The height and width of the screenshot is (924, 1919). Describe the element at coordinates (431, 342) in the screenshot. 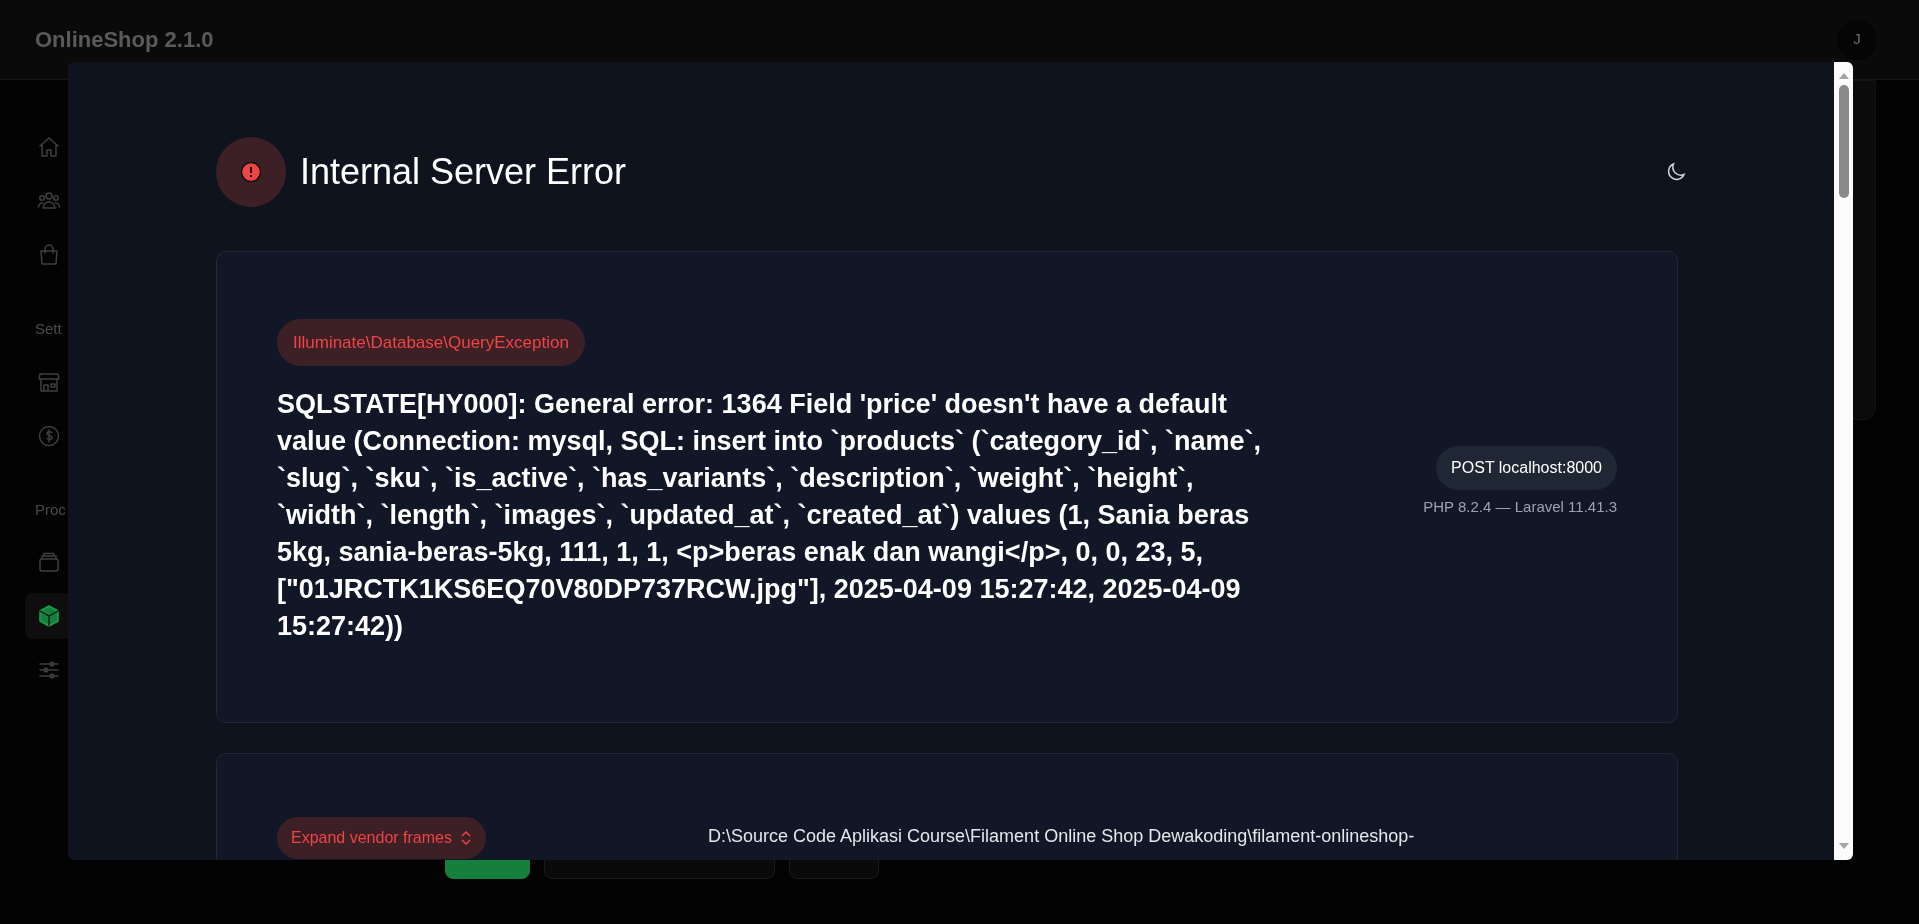

I see `exception-class-badge: Illuminate\Database\QueryException` at that location.